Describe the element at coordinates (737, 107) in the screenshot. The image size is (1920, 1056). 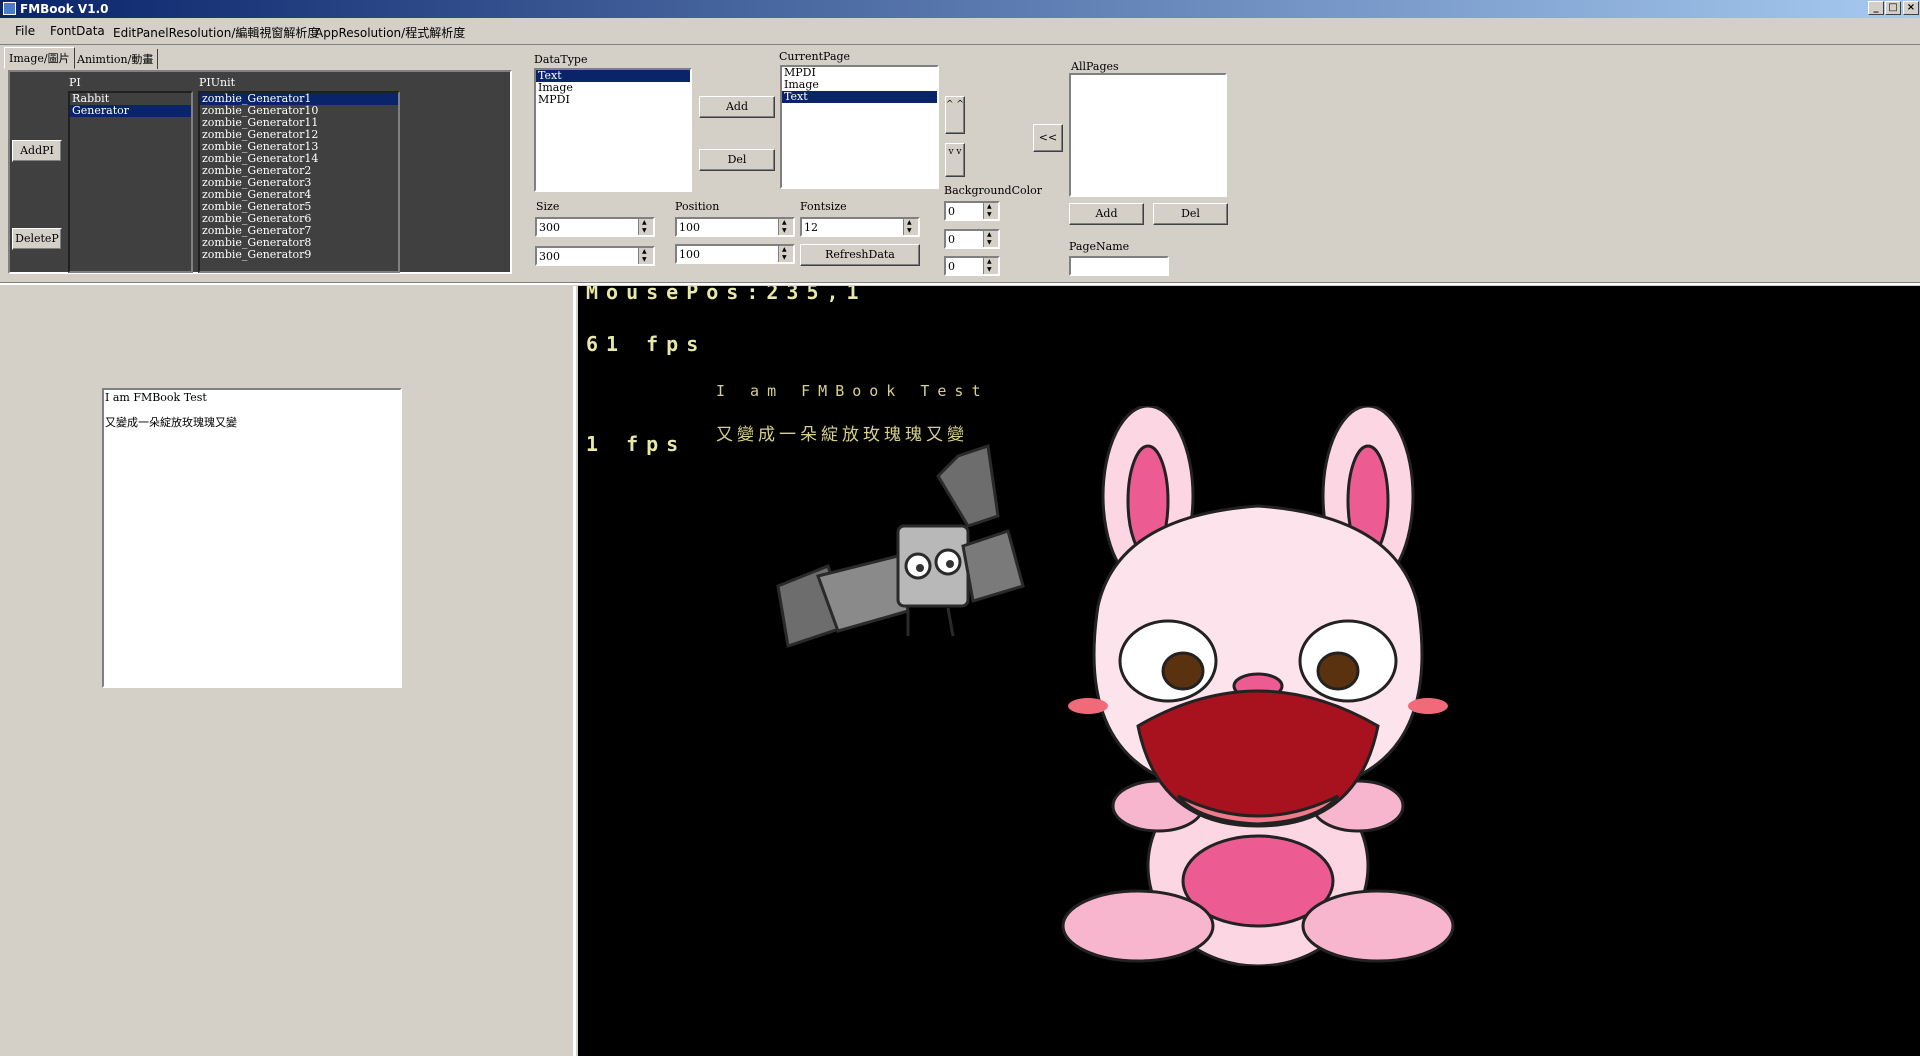
I see `datatype-add-button: Add` at that location.